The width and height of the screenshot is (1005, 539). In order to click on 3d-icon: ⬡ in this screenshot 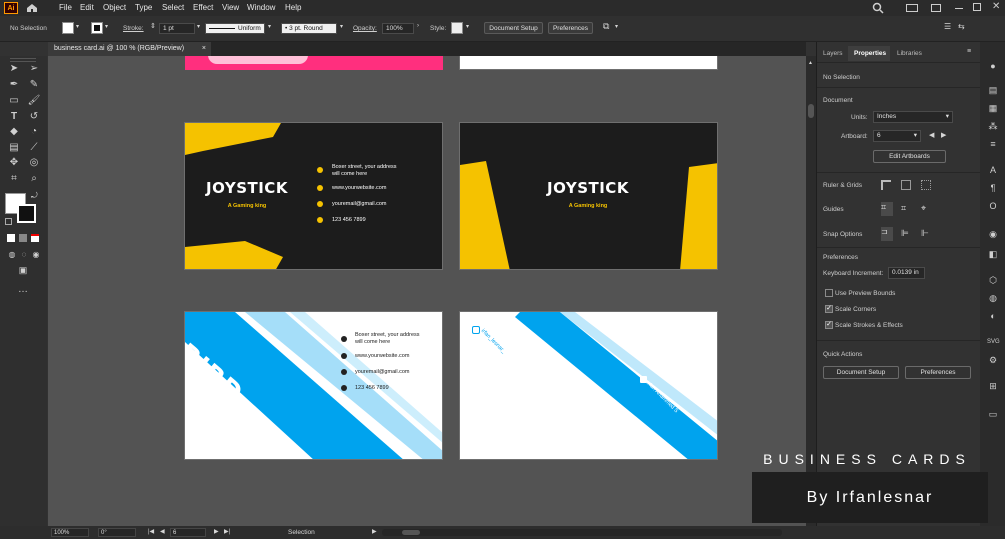, I will do `click(993, 280)`.